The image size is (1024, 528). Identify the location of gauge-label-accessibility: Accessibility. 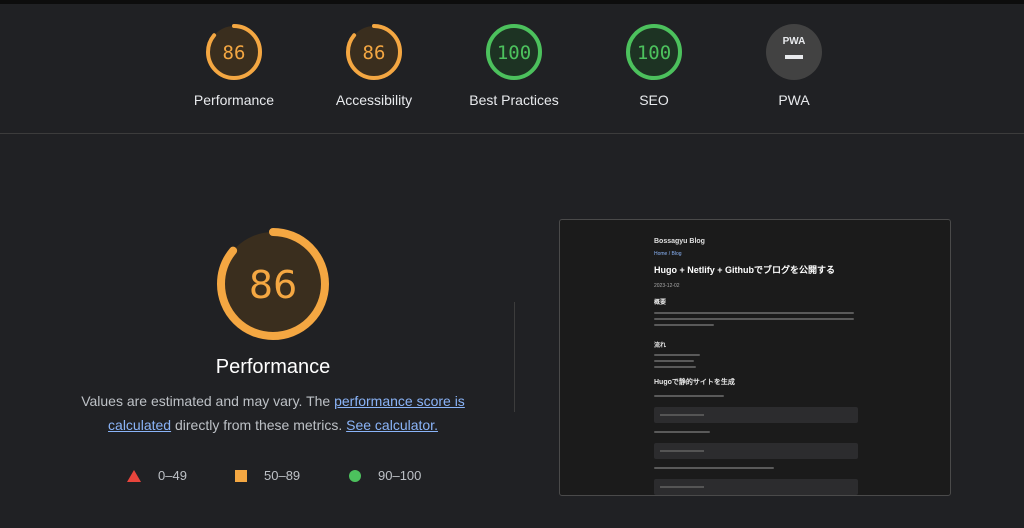
(374, 100).